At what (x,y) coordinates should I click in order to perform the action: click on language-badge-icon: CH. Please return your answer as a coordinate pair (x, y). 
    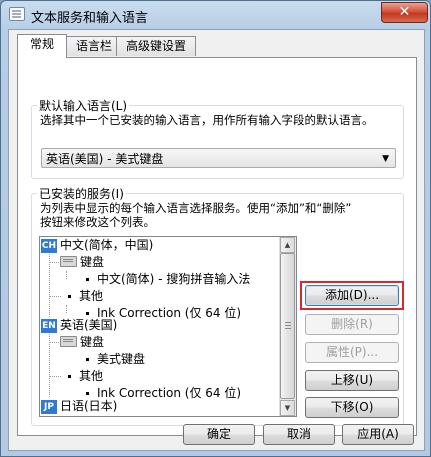
    Looking at the image, I should click on (49, 245).